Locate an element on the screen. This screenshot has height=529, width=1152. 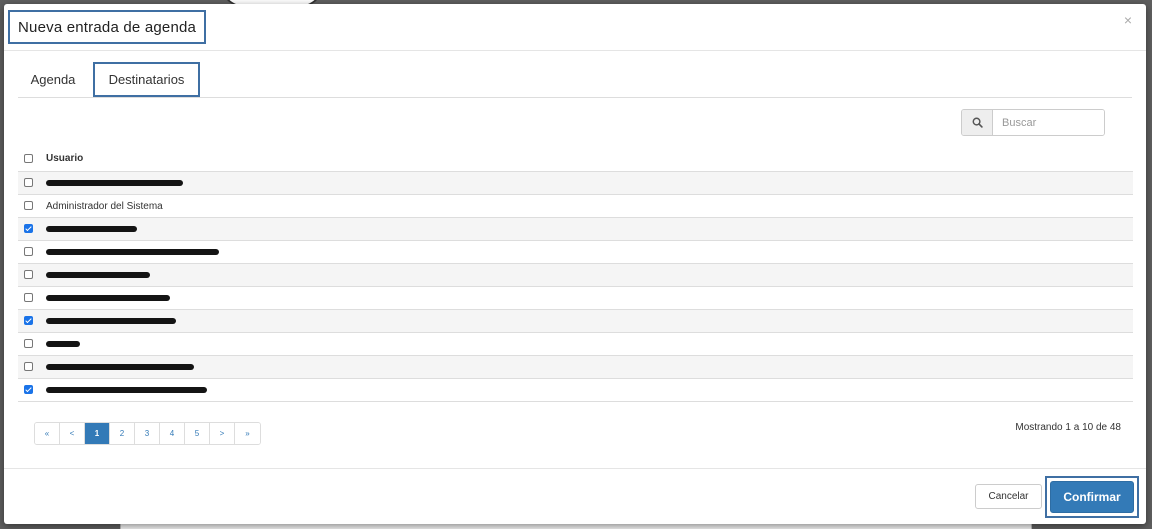
pager-page-button: 2 is located at coordinates (122, 433).